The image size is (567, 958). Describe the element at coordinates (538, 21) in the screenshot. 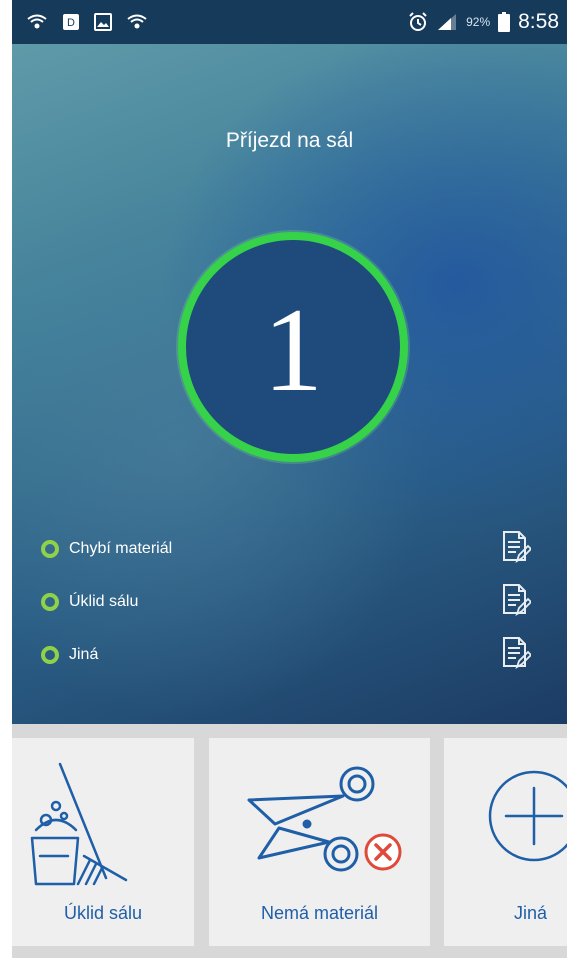

I see `status-time: 8:58` at that location.